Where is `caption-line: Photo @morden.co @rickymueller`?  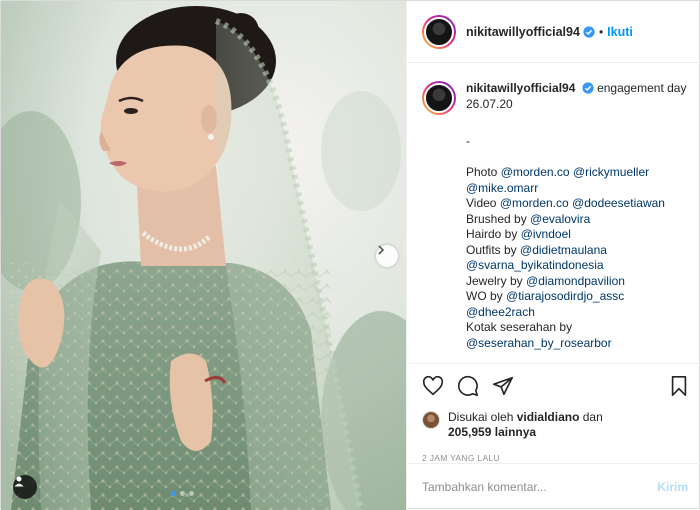 caption-line: Photo @morden.co @rickymueller is located at coordinates (577, 173).